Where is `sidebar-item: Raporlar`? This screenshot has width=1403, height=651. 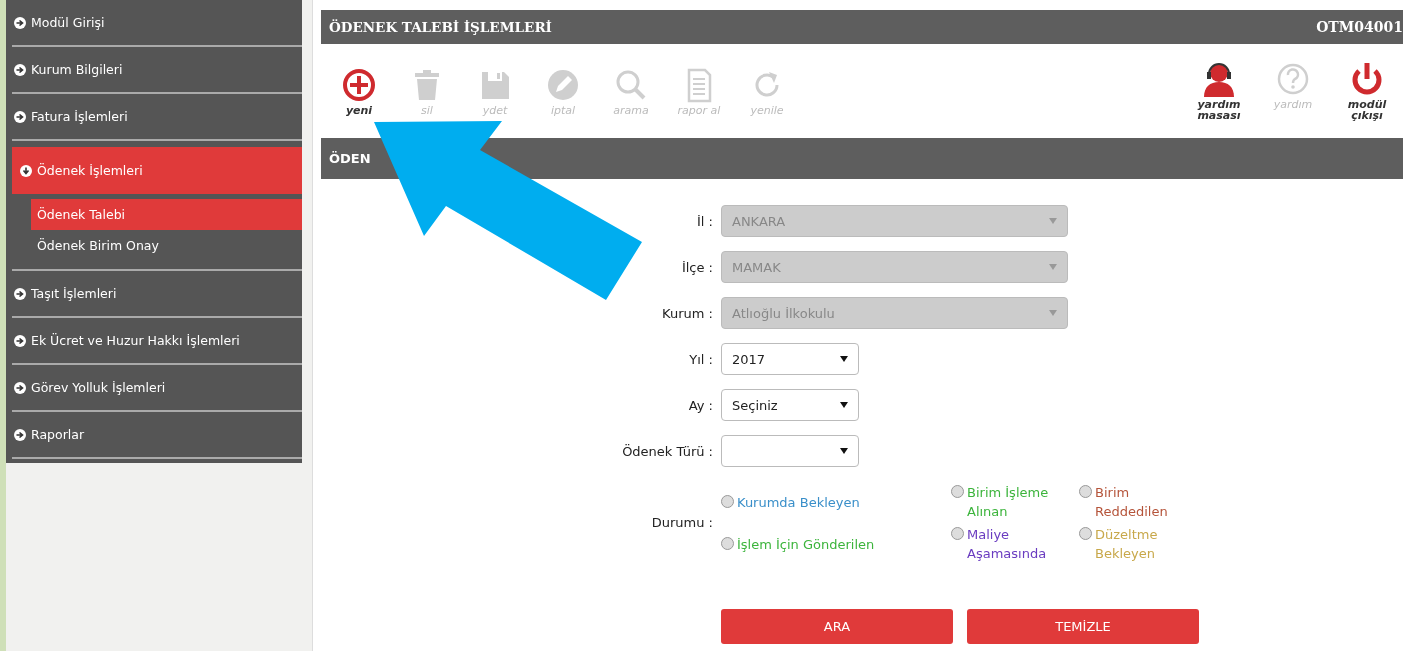 sidebar-item: Raporlar is located at coordinates (157, 435).